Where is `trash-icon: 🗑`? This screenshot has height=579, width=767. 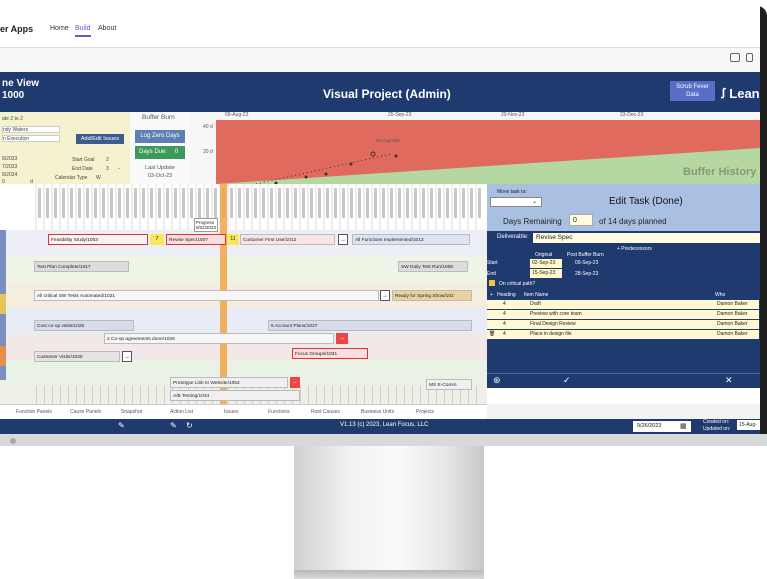
trash-icon: 🗑 is located at coordinates (492, 334).